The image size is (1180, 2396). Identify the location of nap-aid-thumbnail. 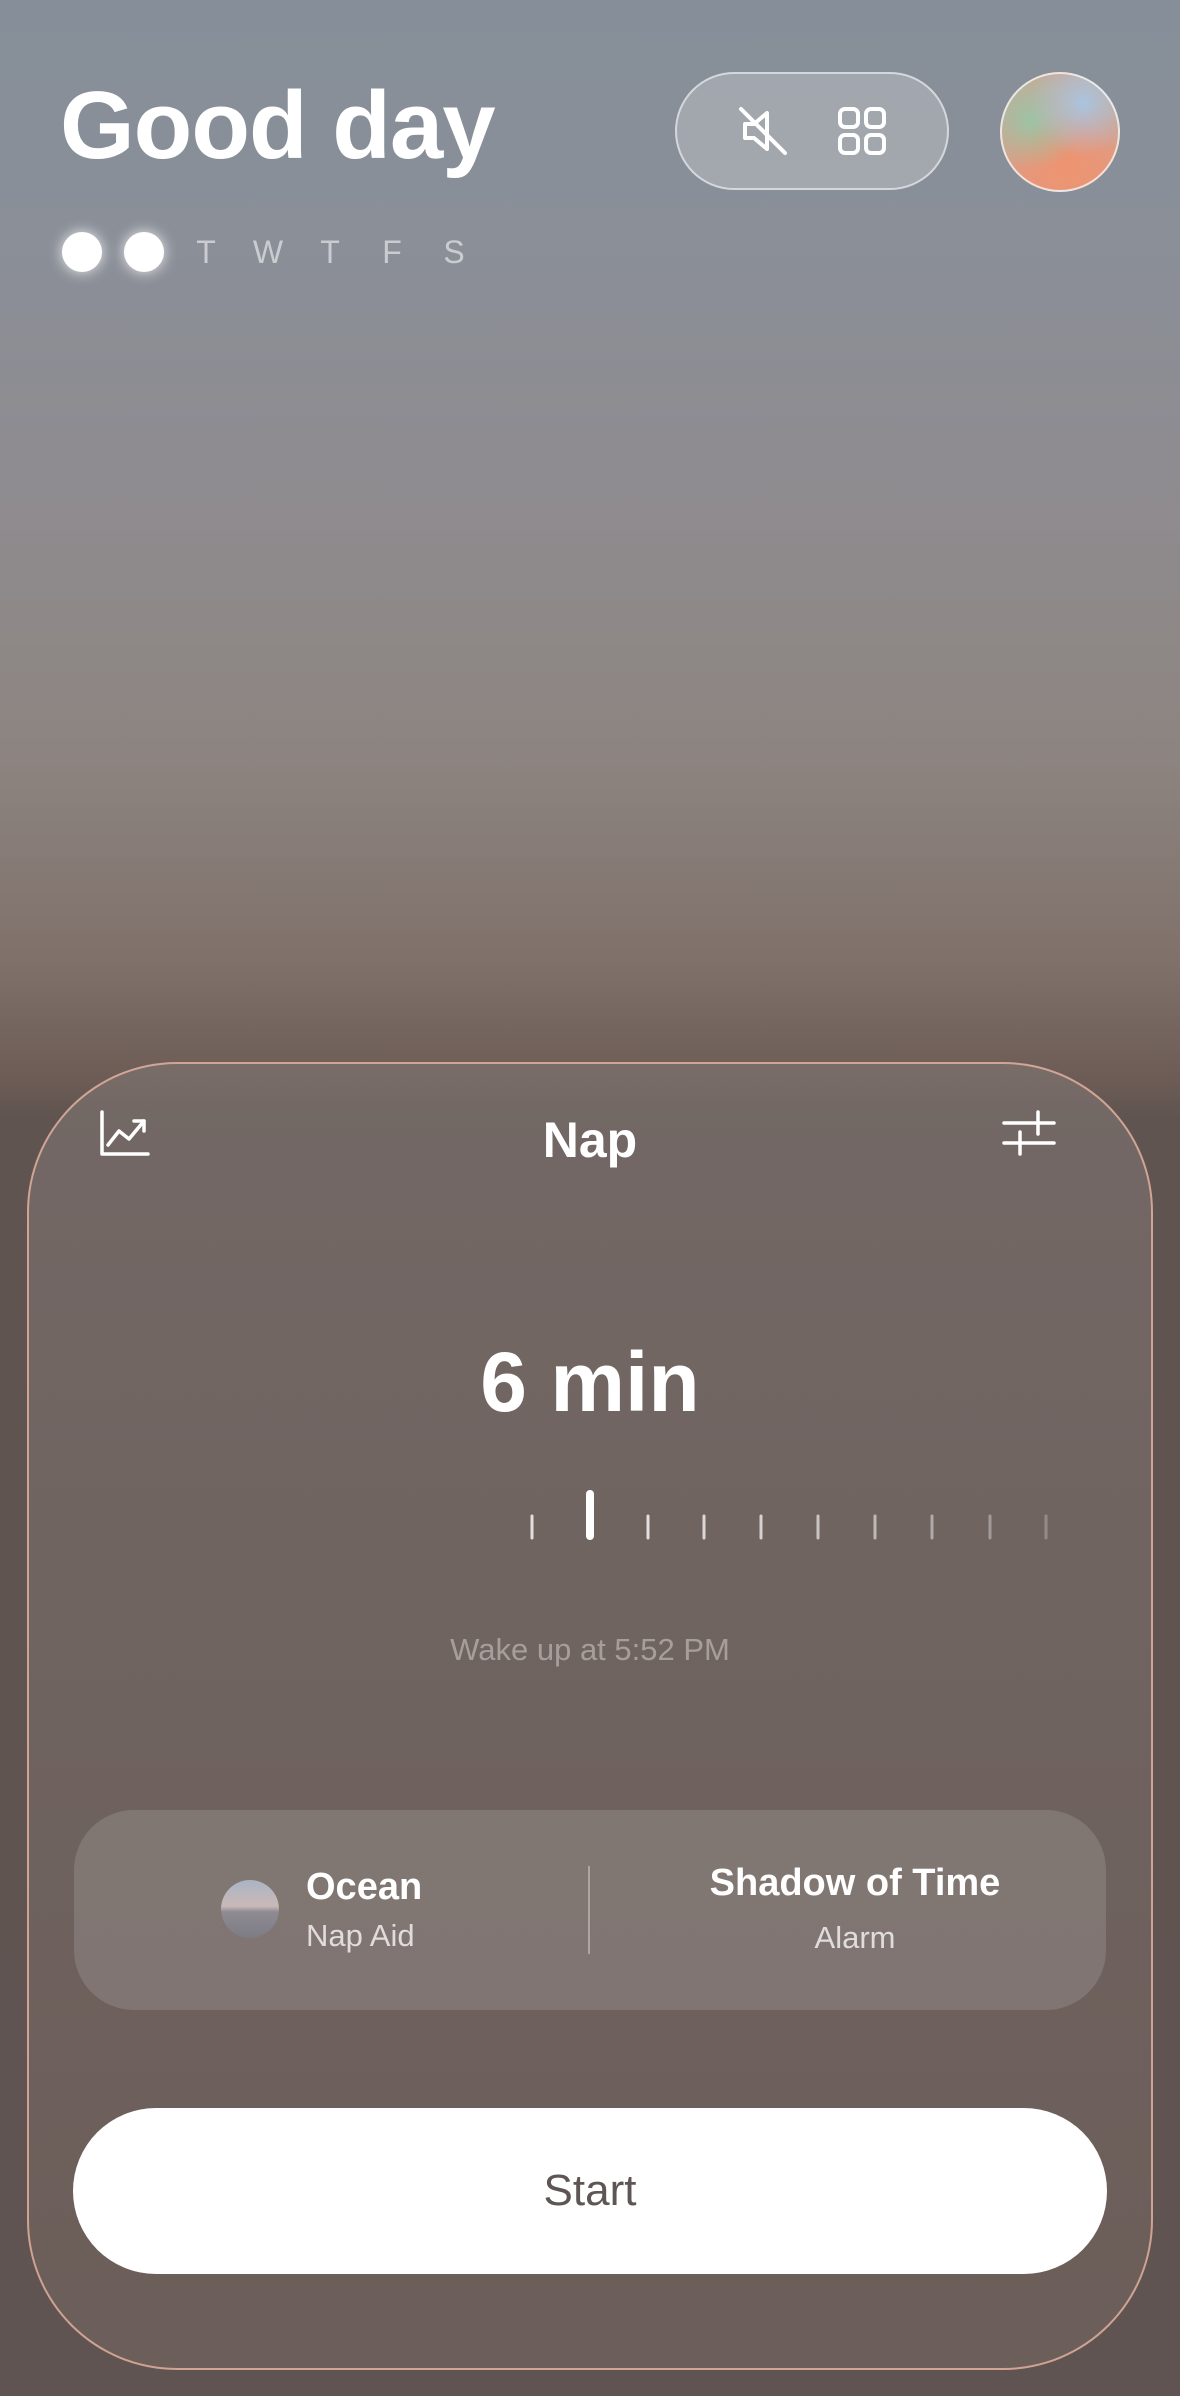
(250, 1909).